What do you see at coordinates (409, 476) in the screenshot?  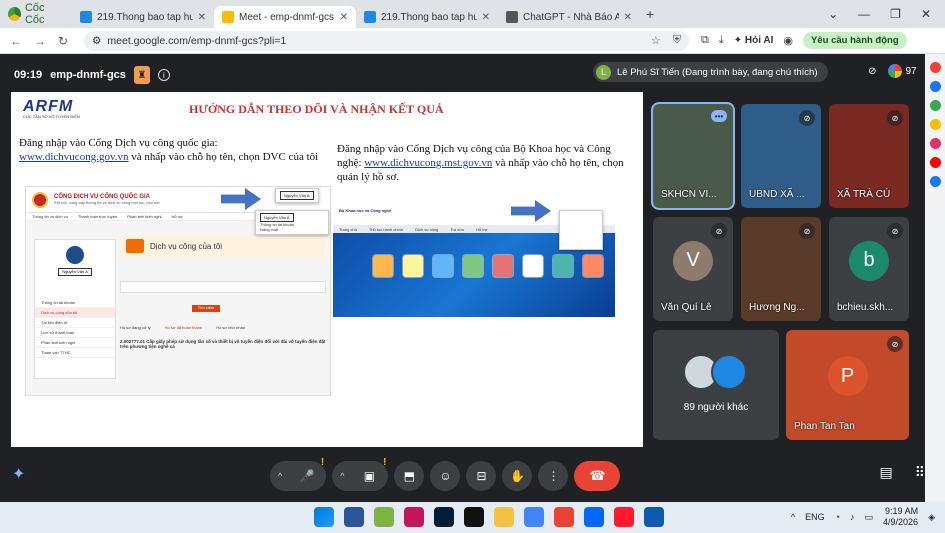 I see `present-screen-button: ⬒` at bounding box center [409, 476].